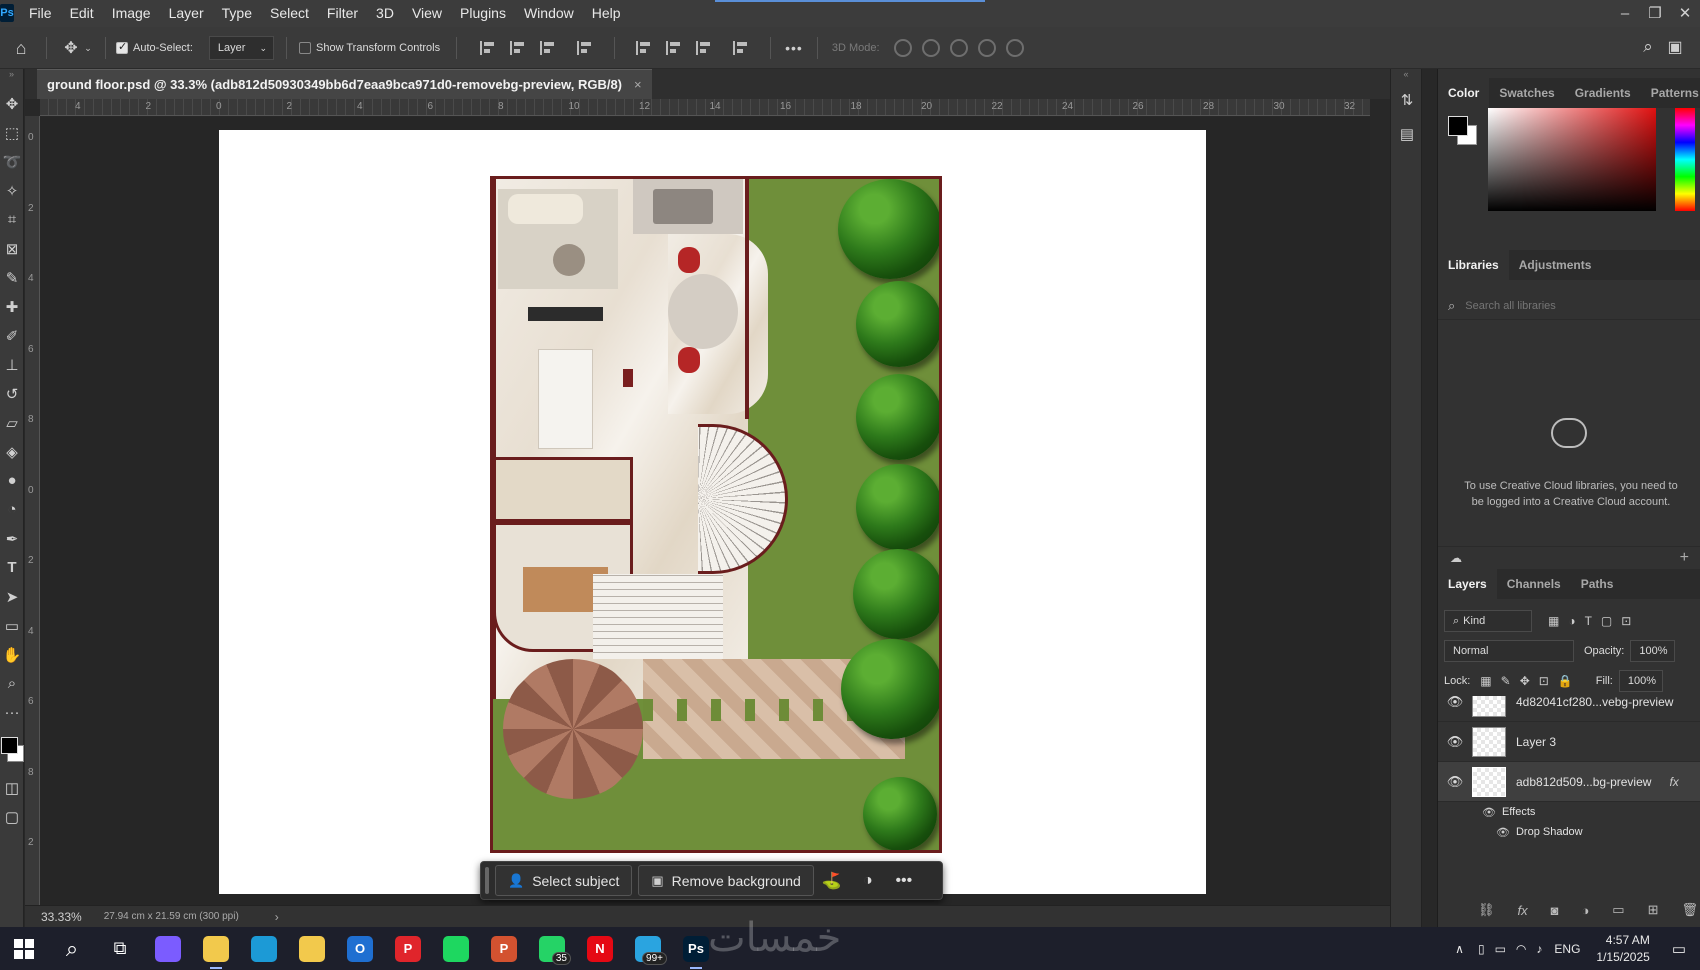 This screenshot has width=1700, height=970. Describe the element at coordinates (12, 132) in the screenshot. I see `marquee-tool-icon: ⬚` at that location.